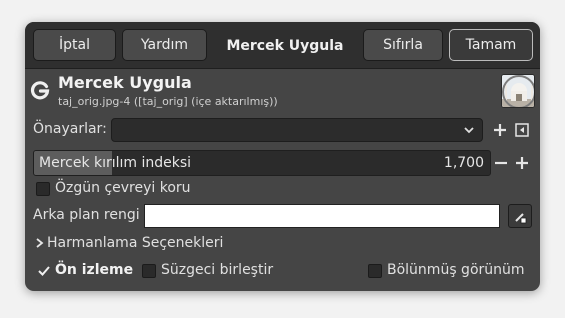 Image resolution: width=565 pixels, height=318 pixels. I want to click on help-button: Yardım, so click(164, 45).